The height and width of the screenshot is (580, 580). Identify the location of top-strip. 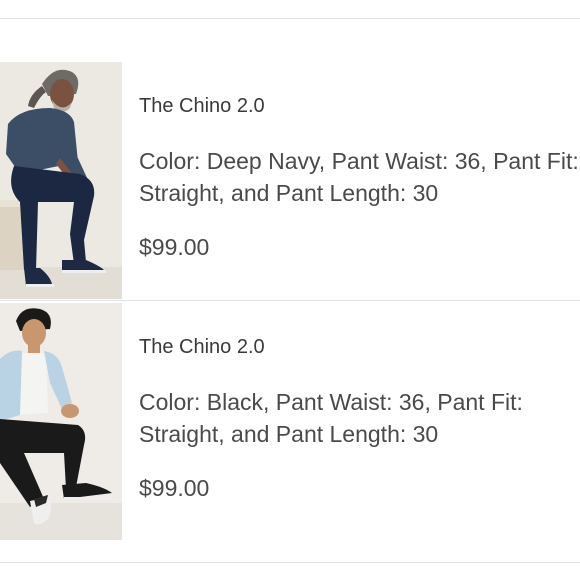
(290, 9).